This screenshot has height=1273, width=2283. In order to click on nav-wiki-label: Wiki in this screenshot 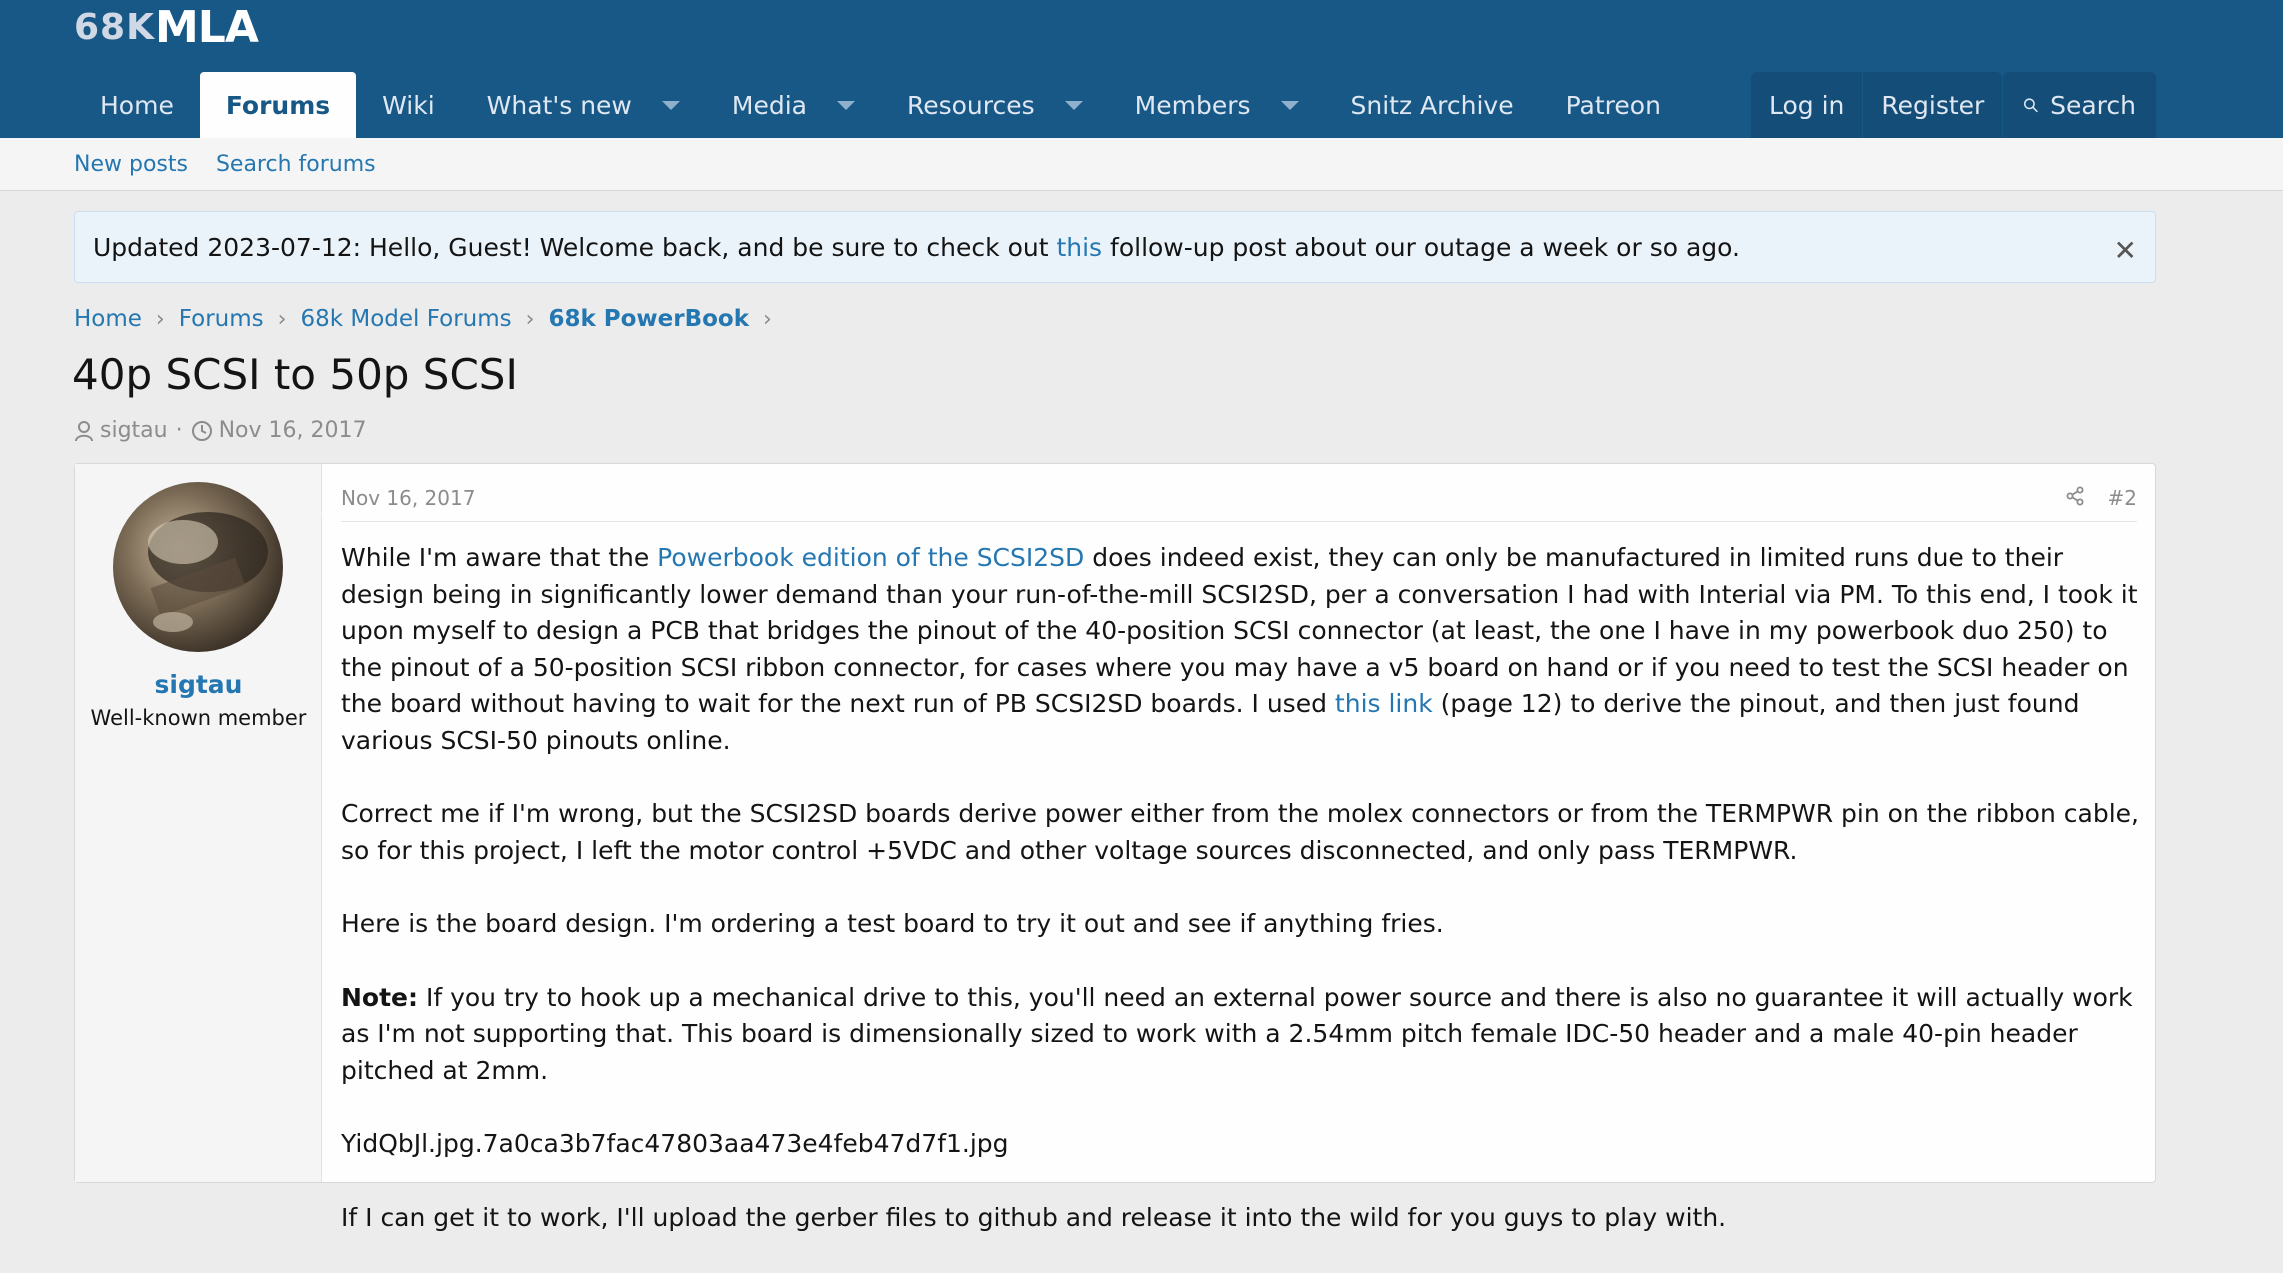, I will do `click(408, 105)`.